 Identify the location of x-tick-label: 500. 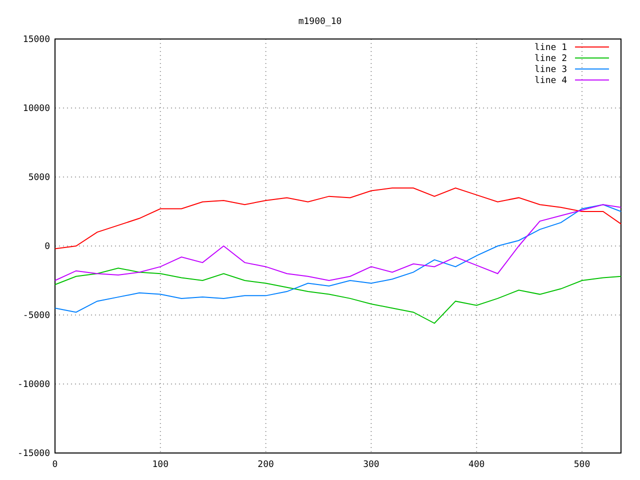
(582, 465).